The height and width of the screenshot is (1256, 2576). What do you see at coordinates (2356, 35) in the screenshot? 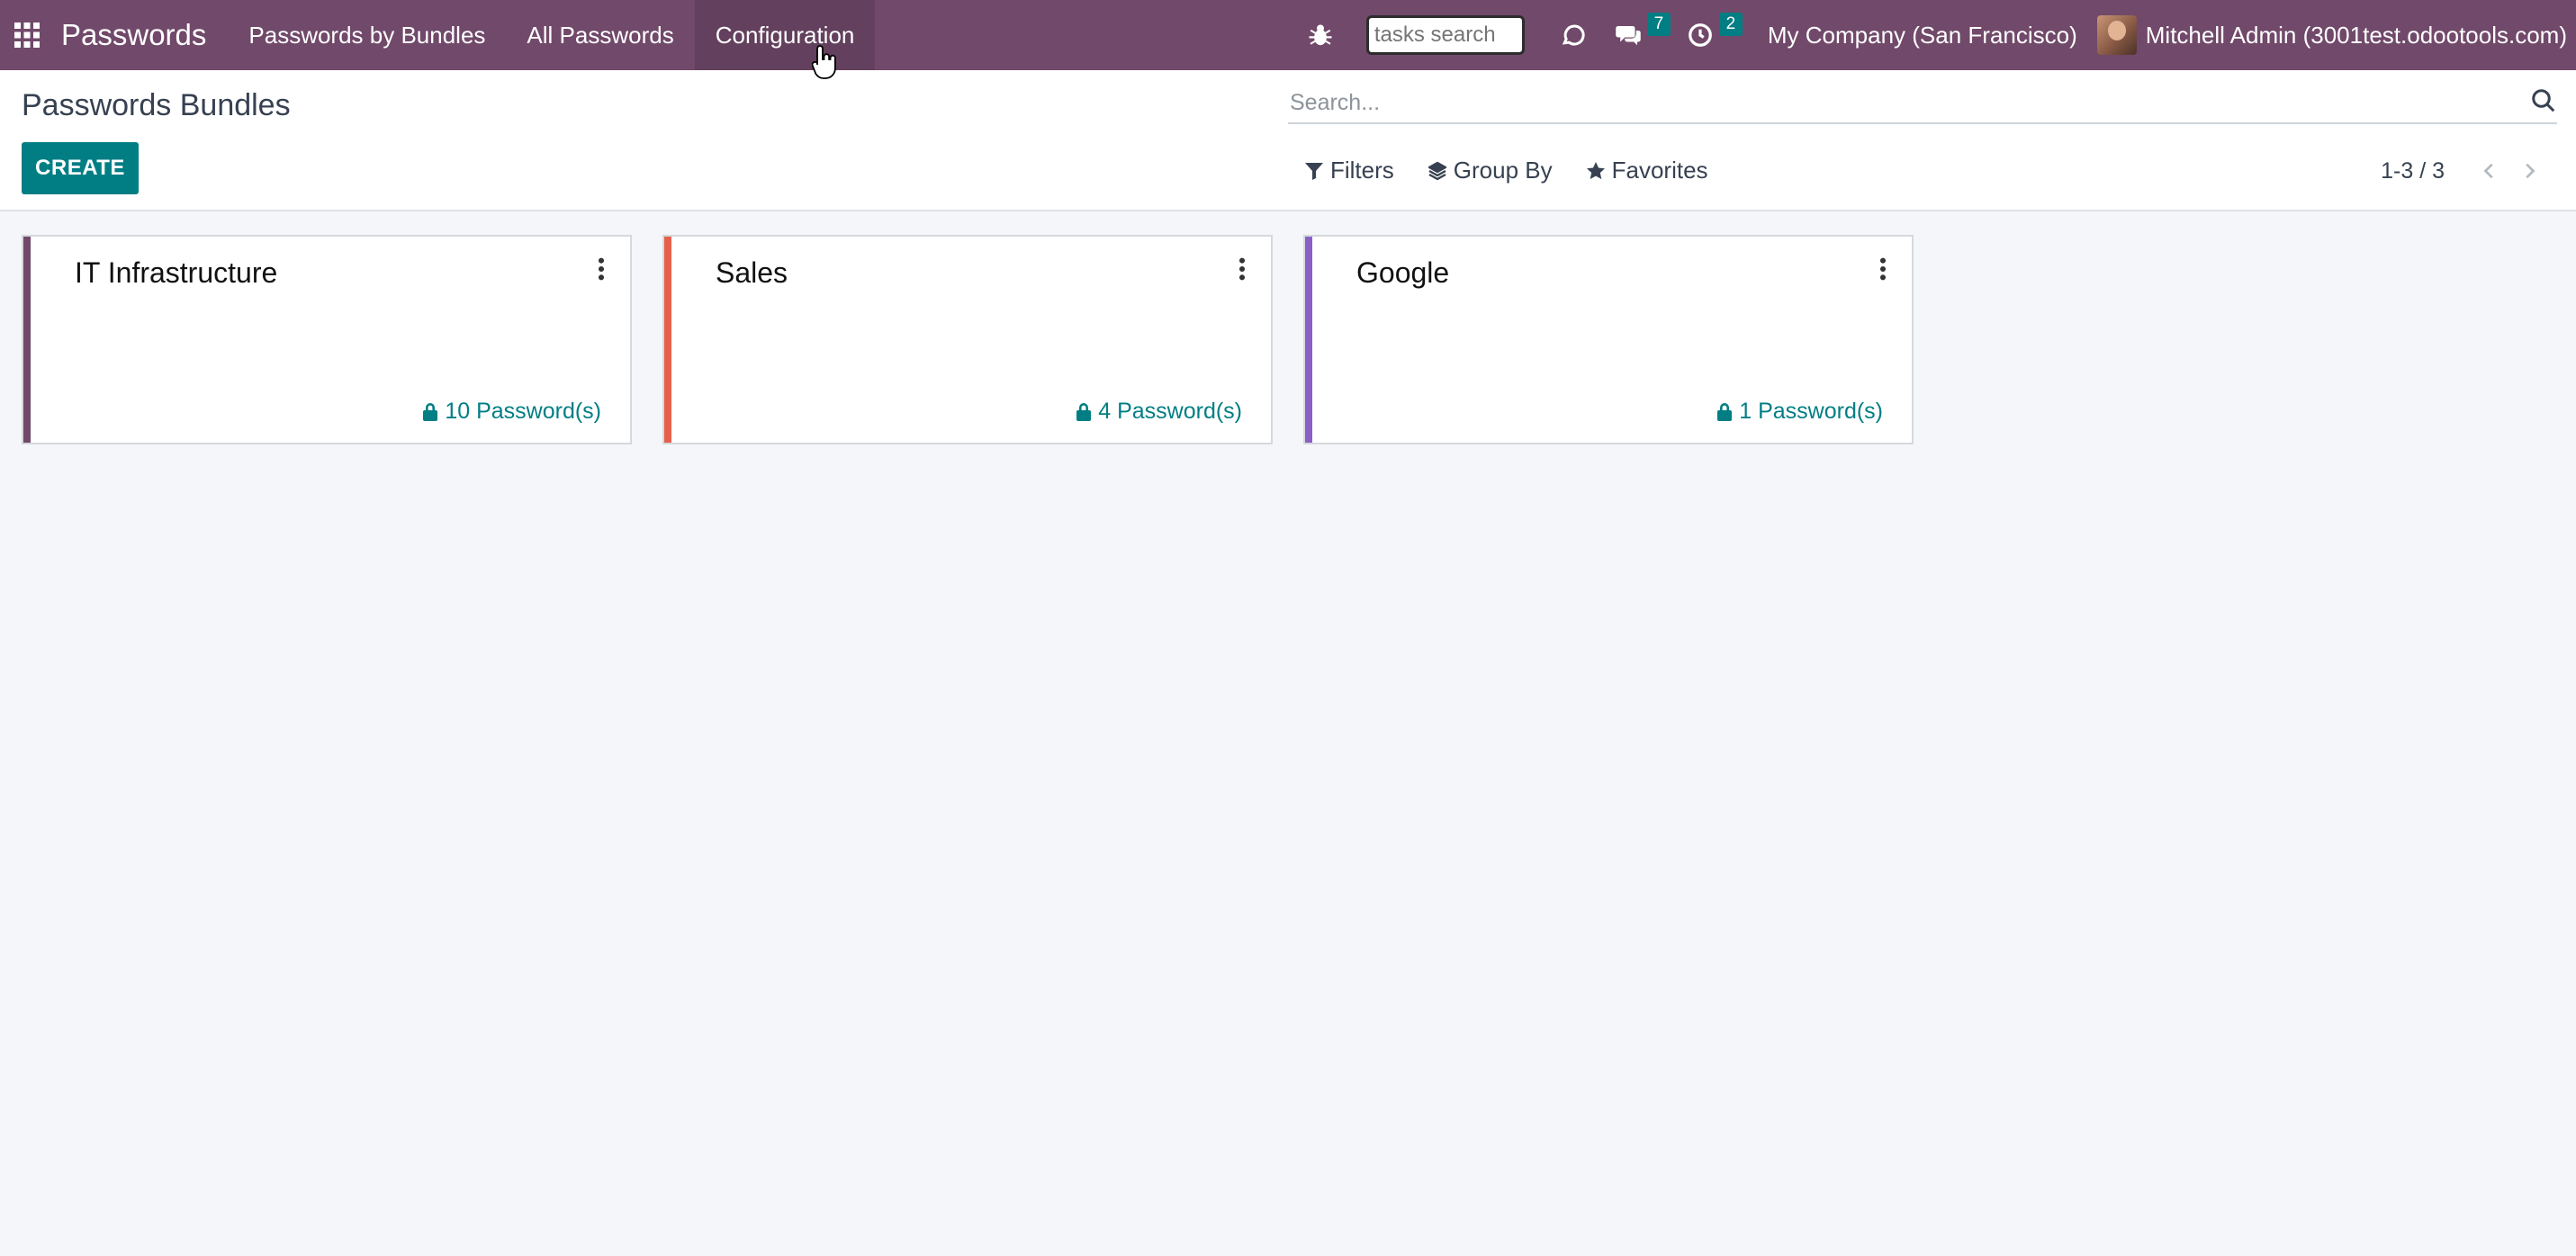
I see `user-name: Mitchell Admin (3001test.odootools.com)` at bounding box center [2356, 35].